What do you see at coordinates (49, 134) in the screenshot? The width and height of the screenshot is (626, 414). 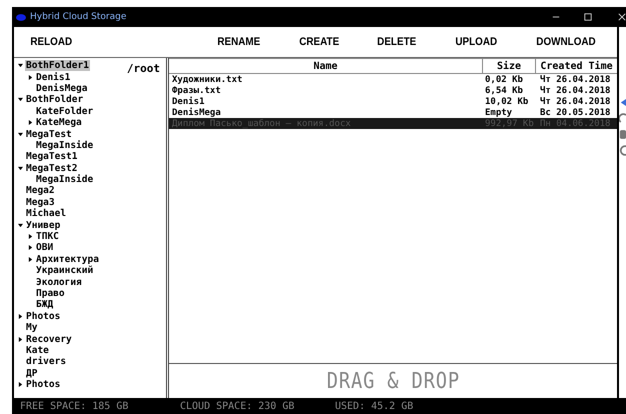 I see `tree-item: MegaTest` at bounding box center [49, 134].